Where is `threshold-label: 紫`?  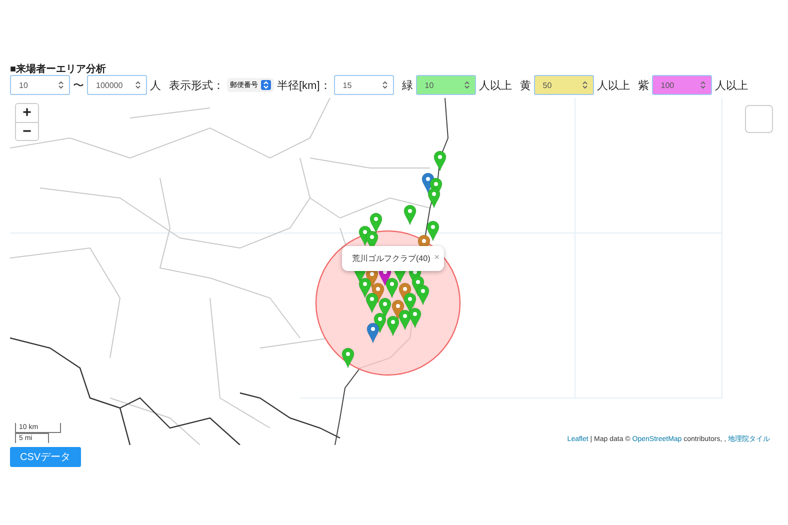 threshold-label: 紫 is located at coordinates (643, 85).